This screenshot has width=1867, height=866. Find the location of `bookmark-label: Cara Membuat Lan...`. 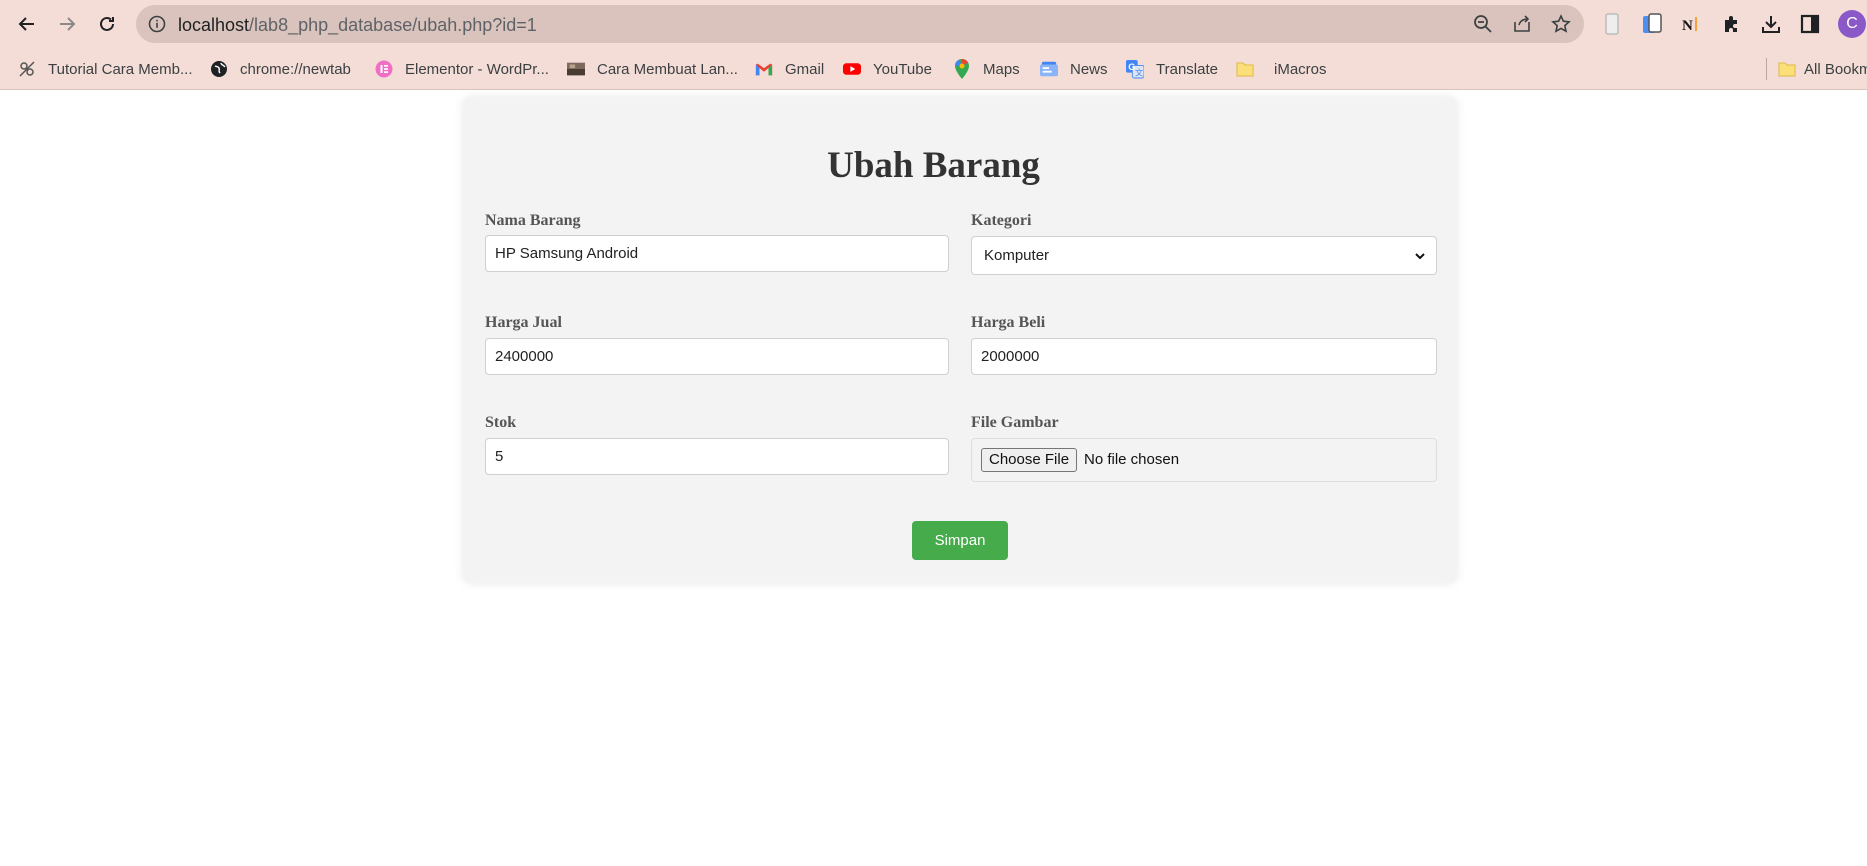

bookmark-label: Cara Membuat Lan... is located at coordinates (667, 69).